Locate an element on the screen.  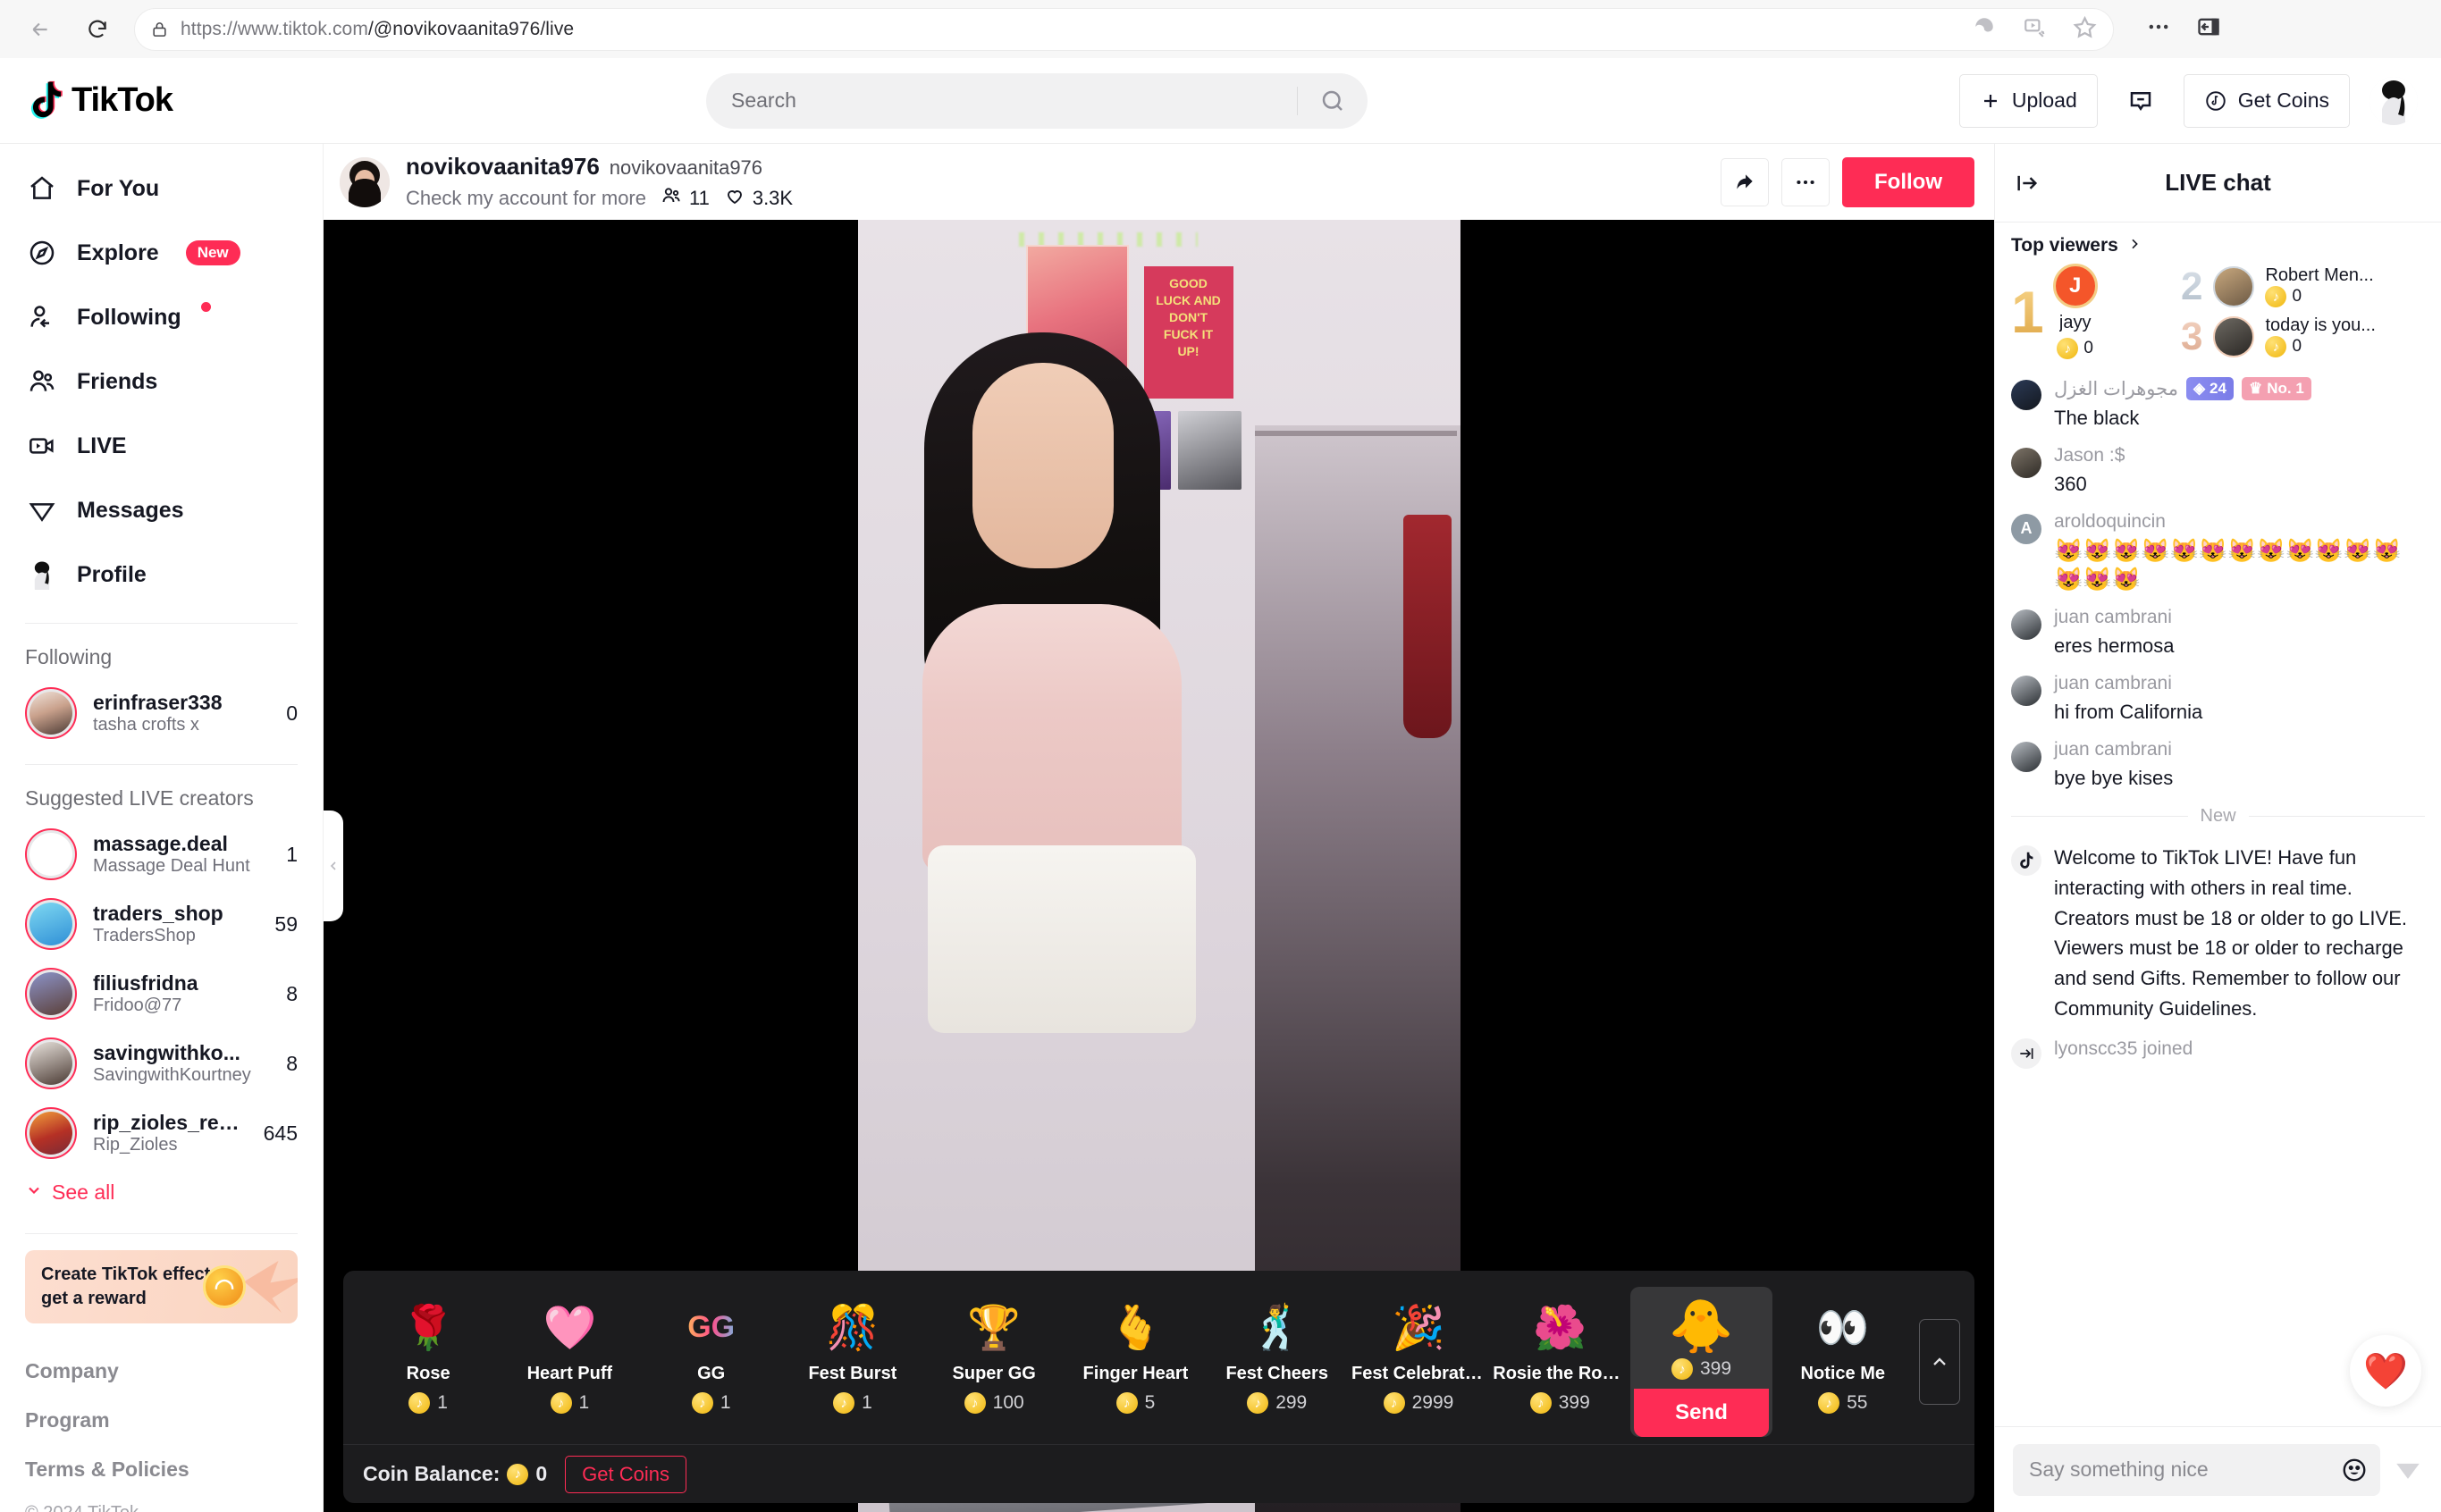
ellipsis-icon is located at coordinates (2158, 29).